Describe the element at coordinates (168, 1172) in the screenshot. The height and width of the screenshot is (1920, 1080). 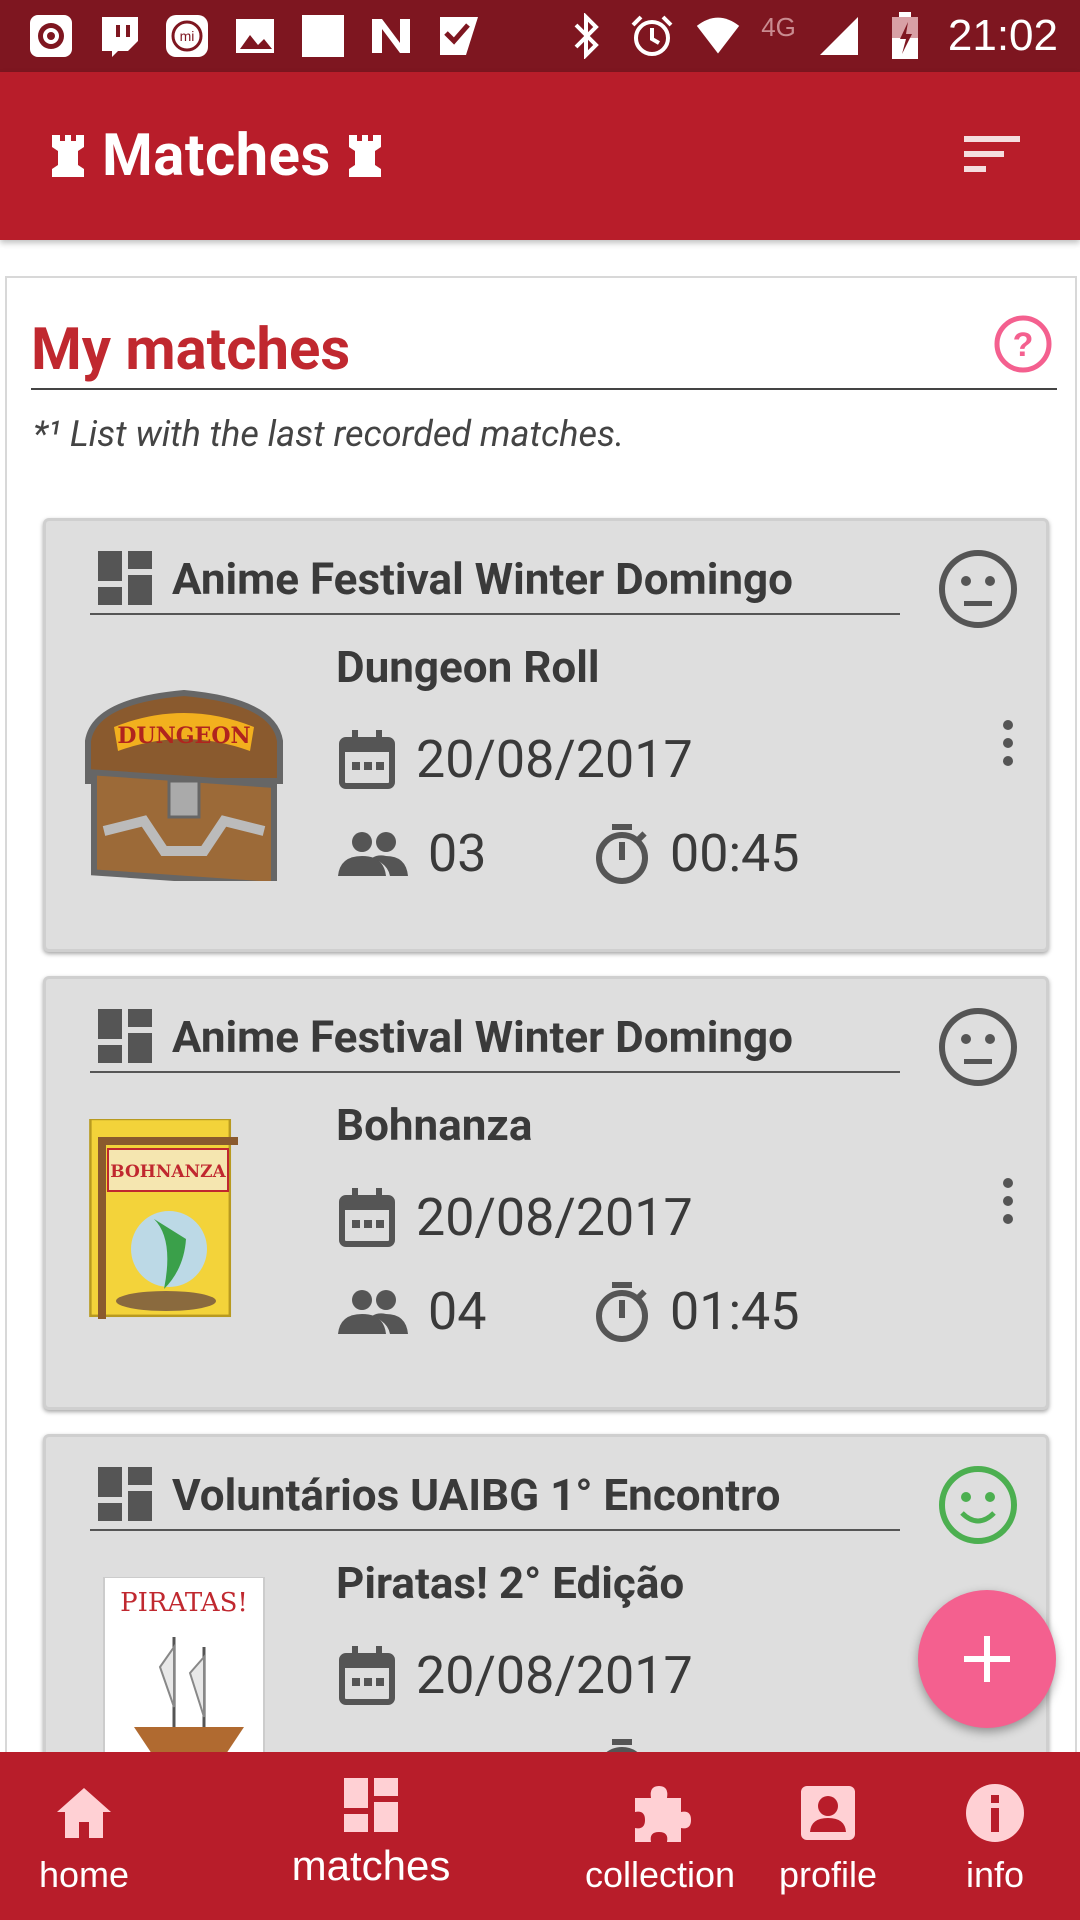
I see `svg-text: BOHNANZA` at that location.